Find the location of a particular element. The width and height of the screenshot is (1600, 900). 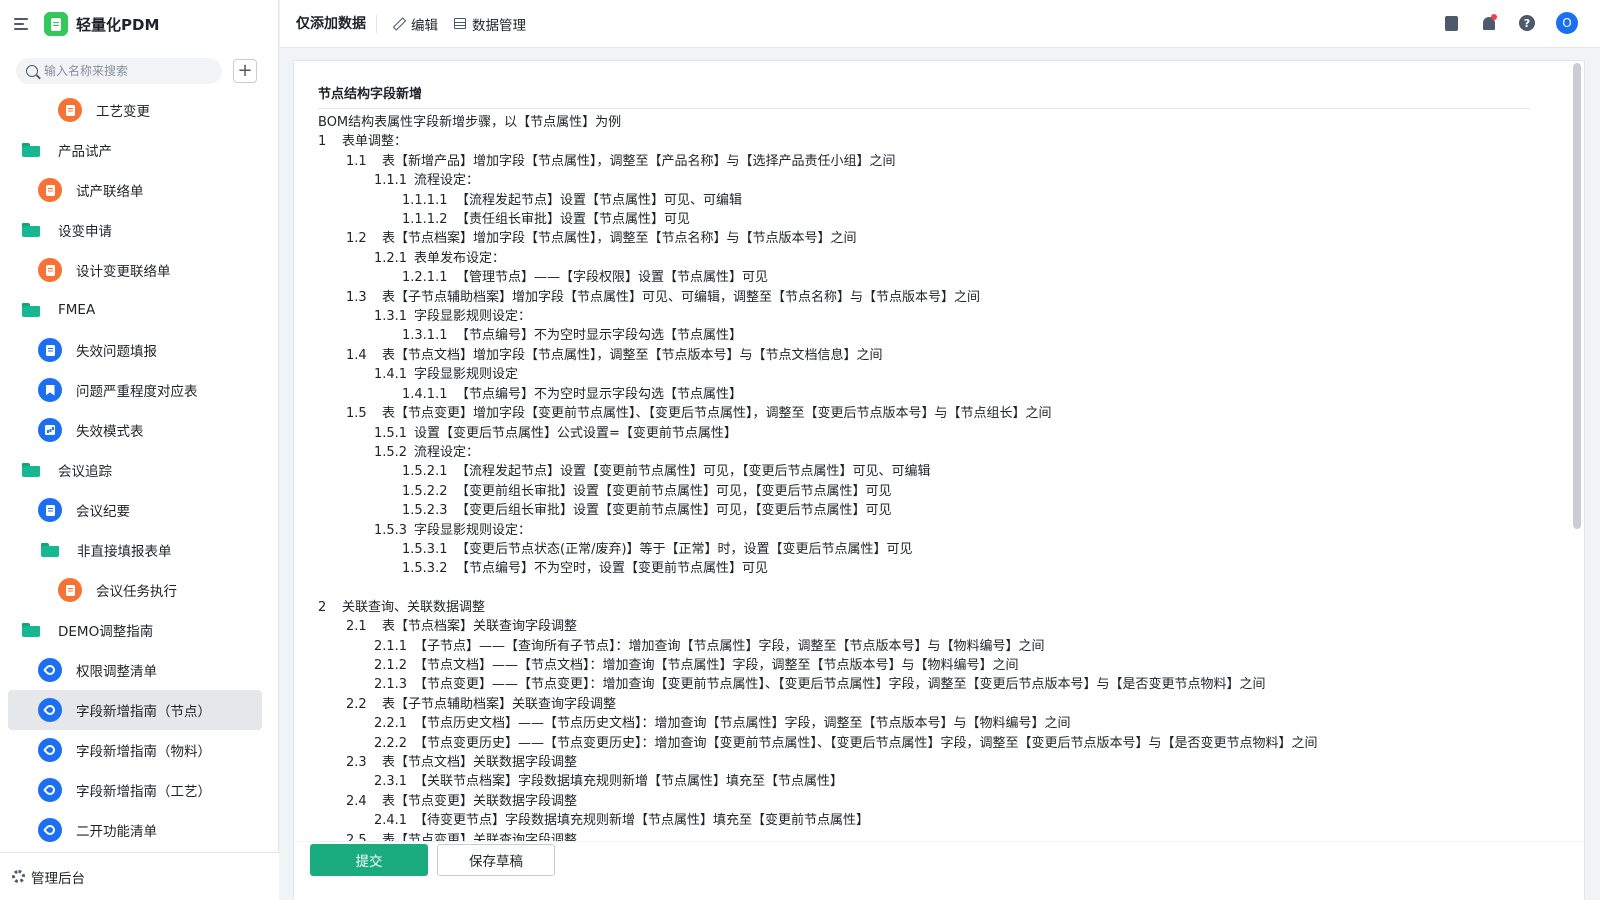

sidebar-folder: DEMO调整指南 is located at coordinates (135, 630).